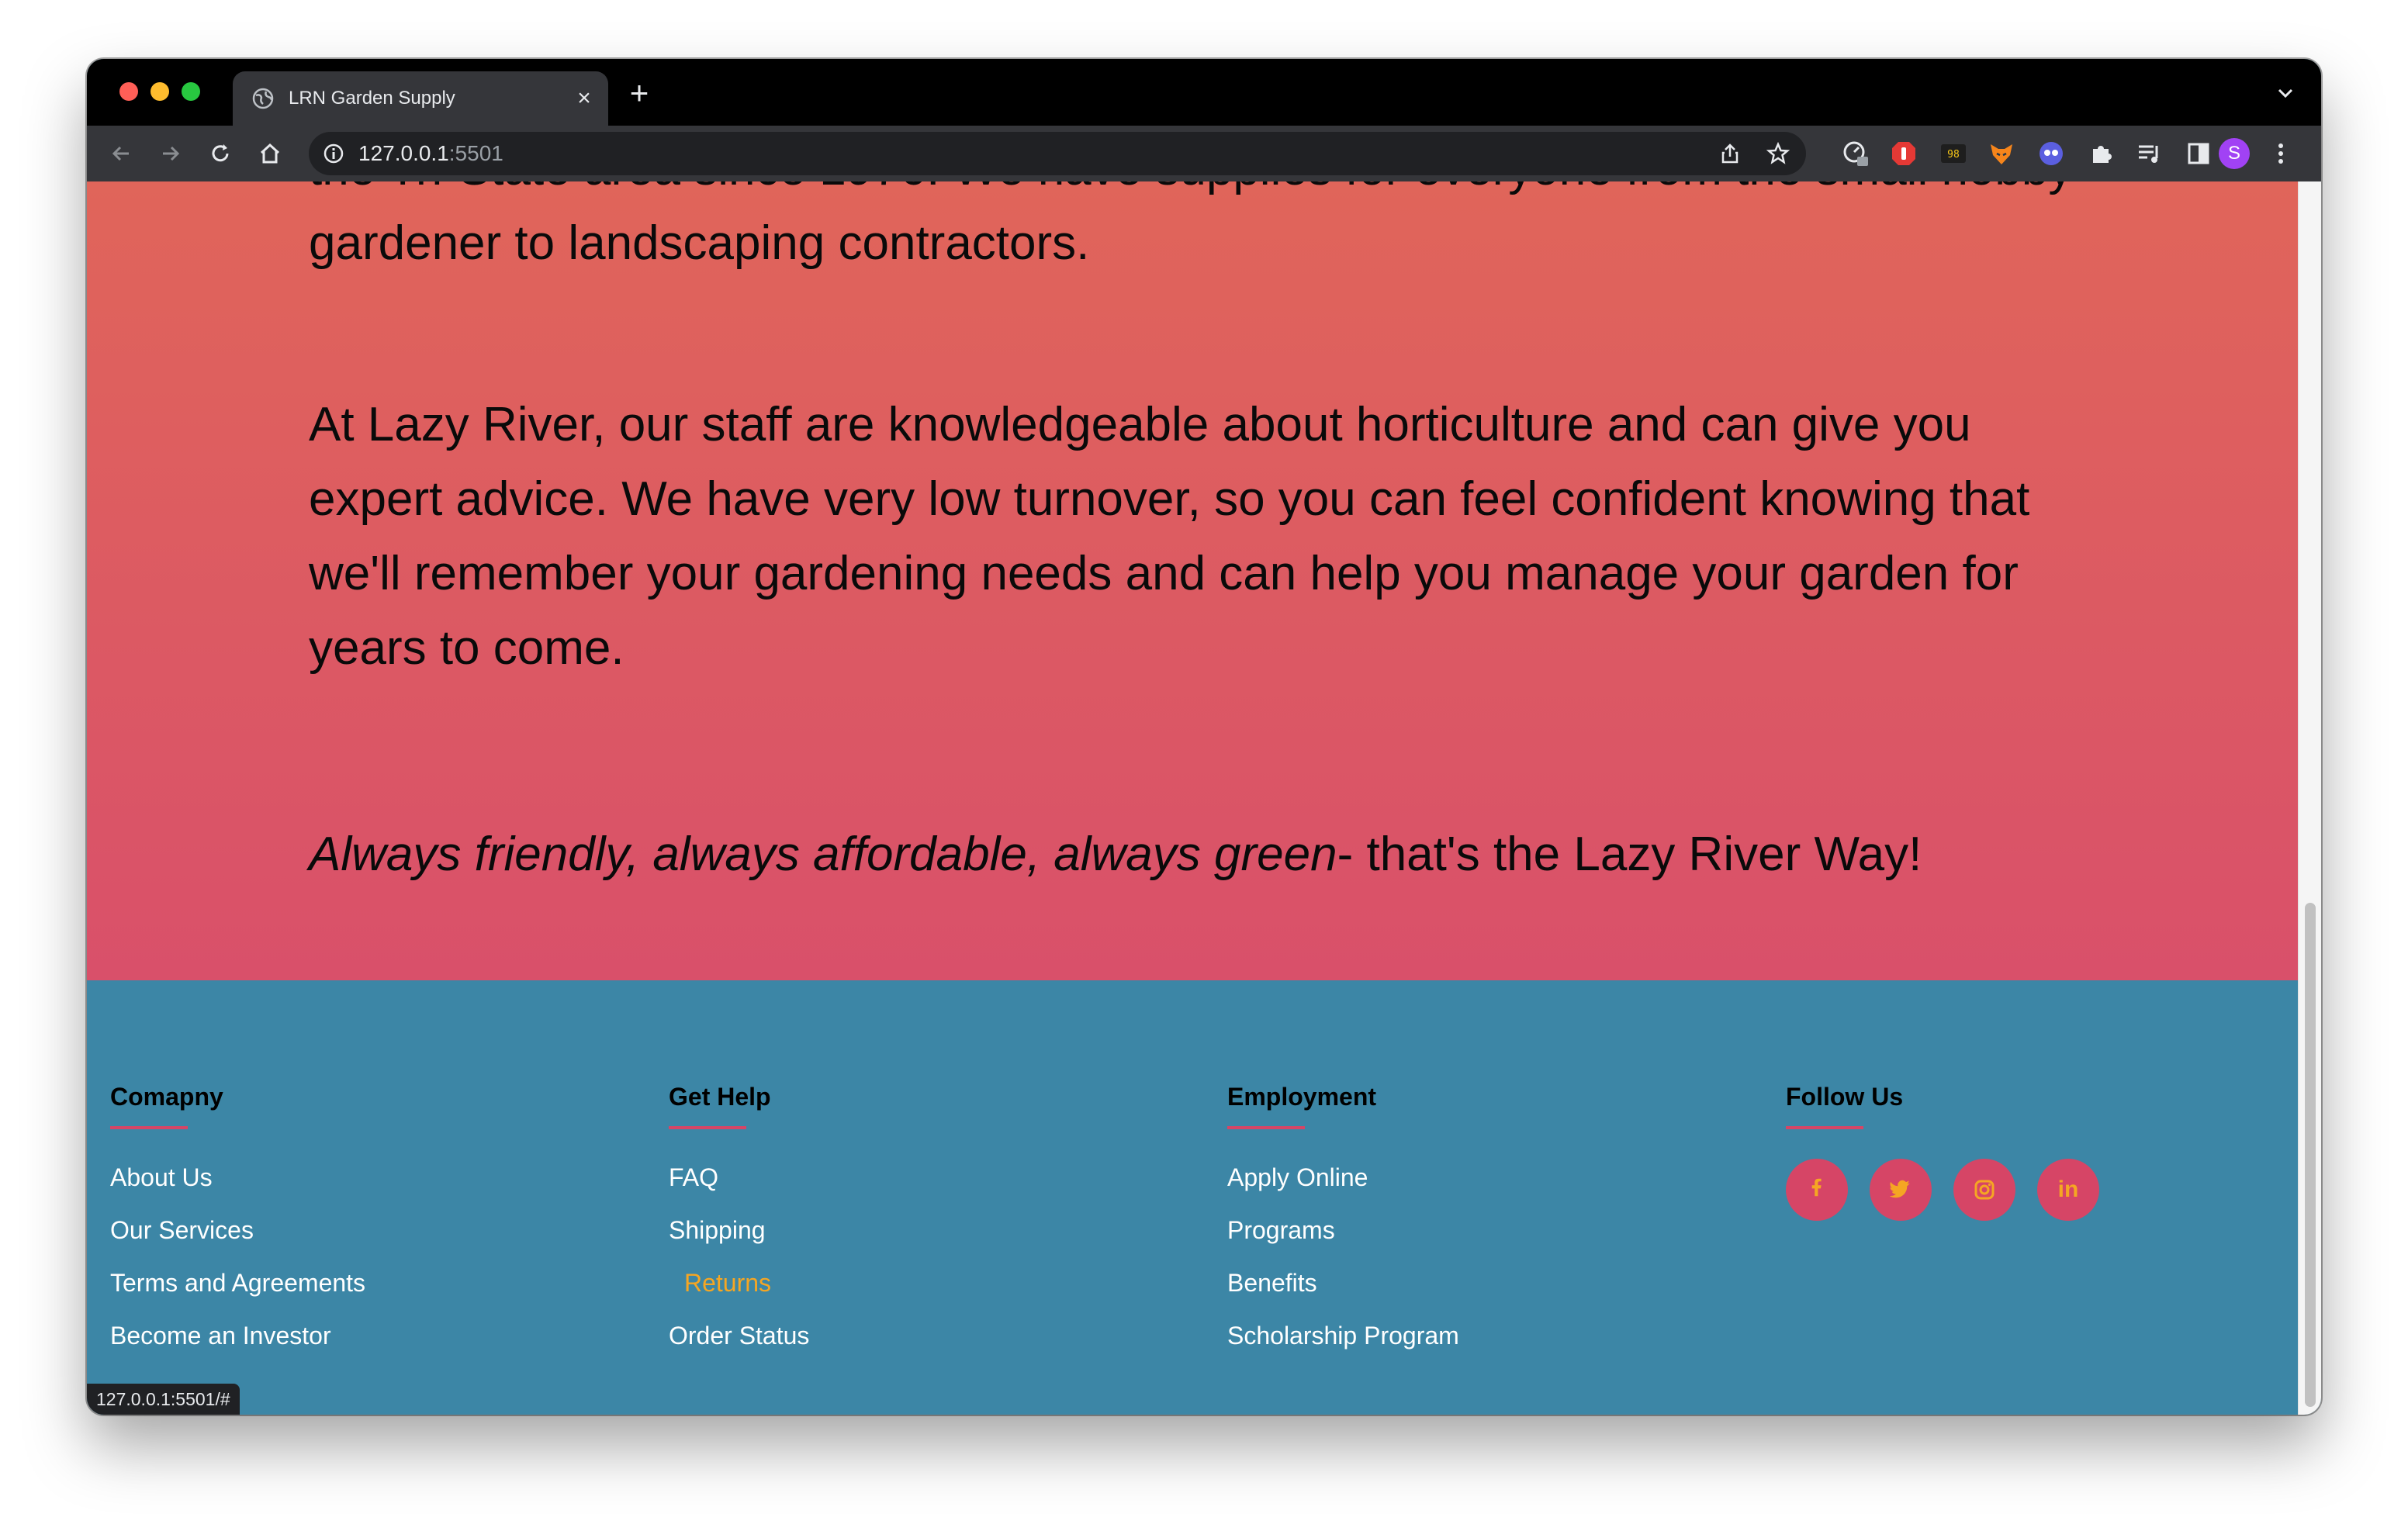  I want to click on star-icon, so click(1778, 153).